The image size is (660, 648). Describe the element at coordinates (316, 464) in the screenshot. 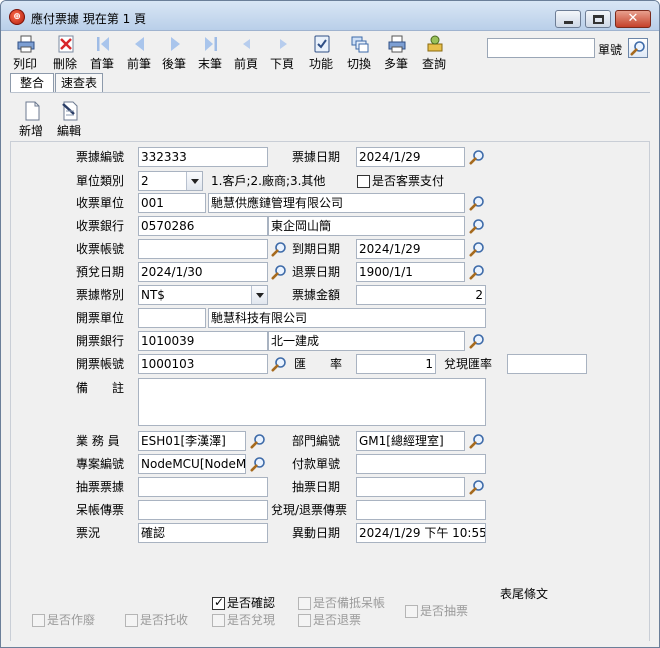

I see `payment-no-label: 付款單號` at that location.